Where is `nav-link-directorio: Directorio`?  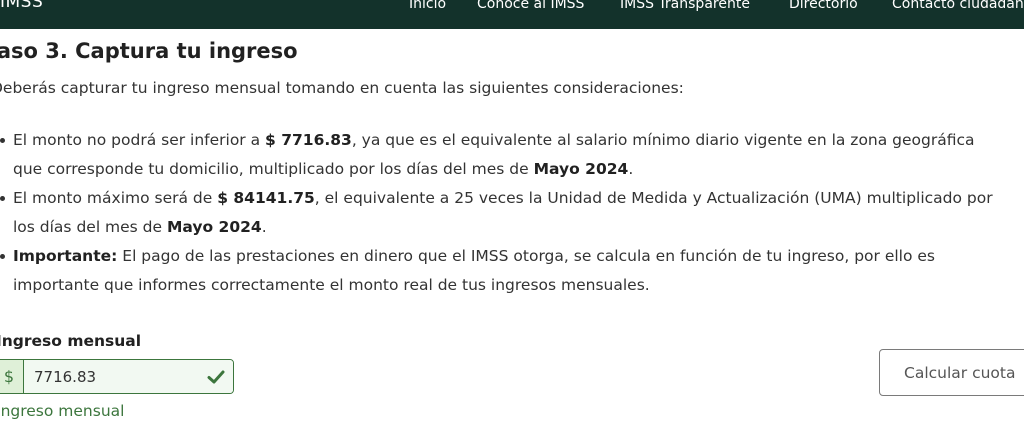
nav-link-directorio: Directorio is located at coordinates (823, 6).